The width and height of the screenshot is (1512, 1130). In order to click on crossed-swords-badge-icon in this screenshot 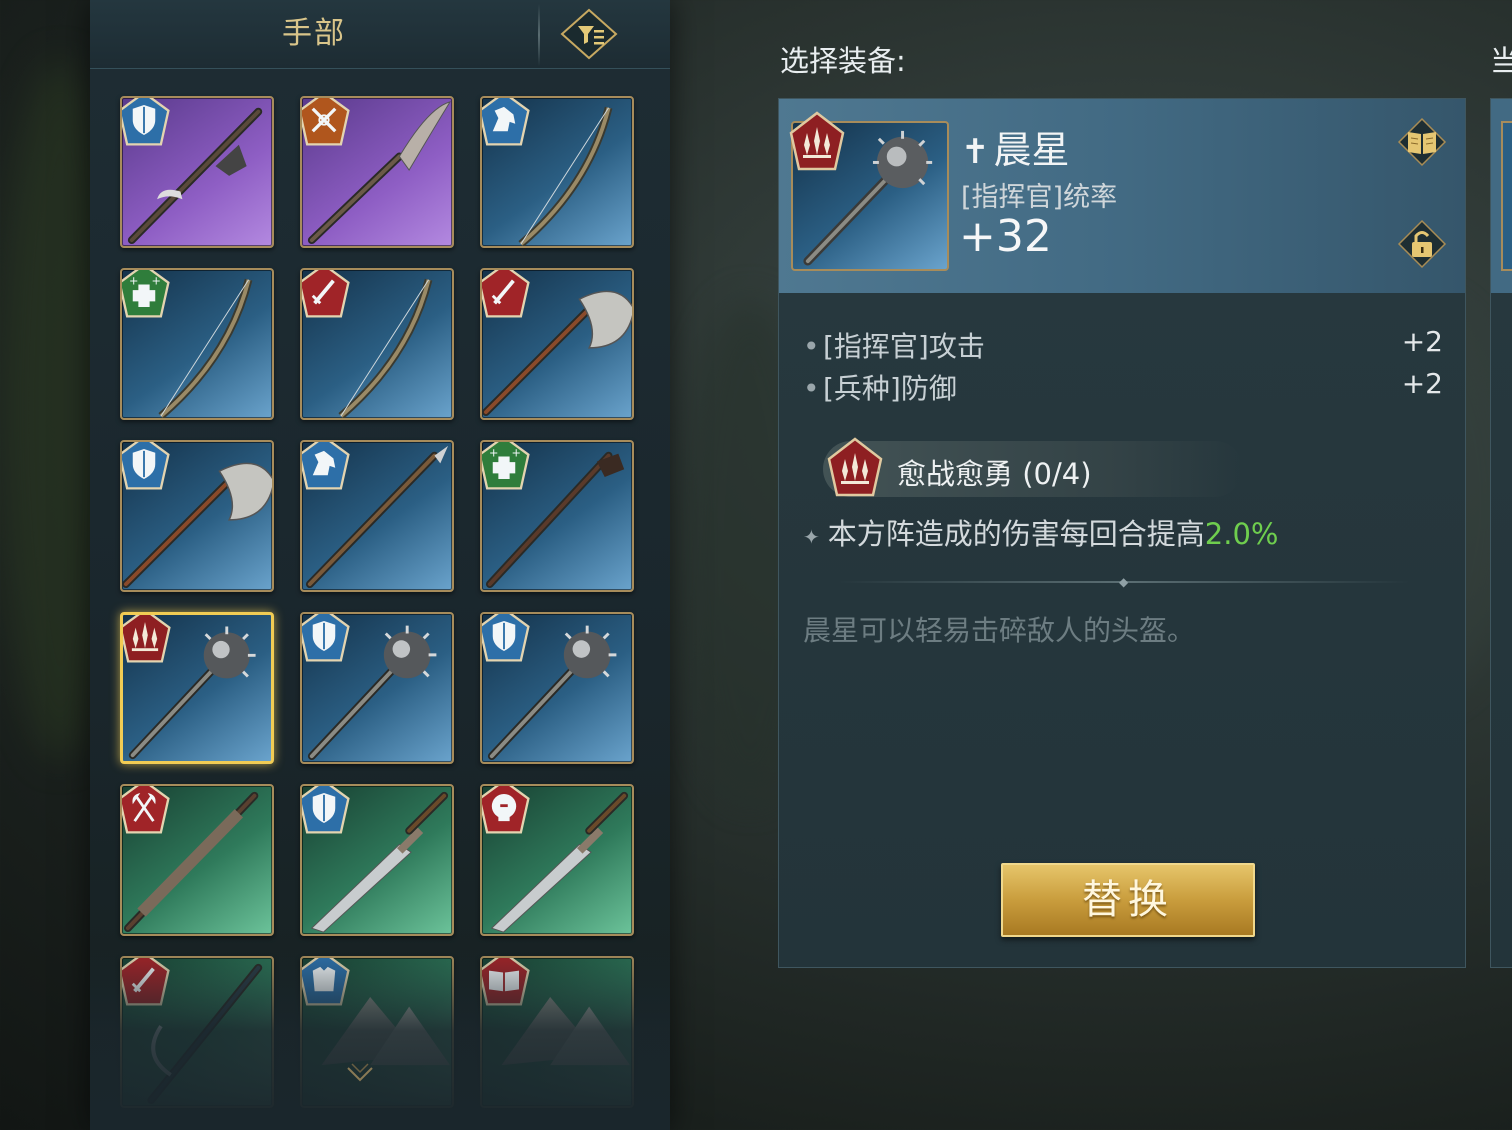, I will do `click(328, 124)`.